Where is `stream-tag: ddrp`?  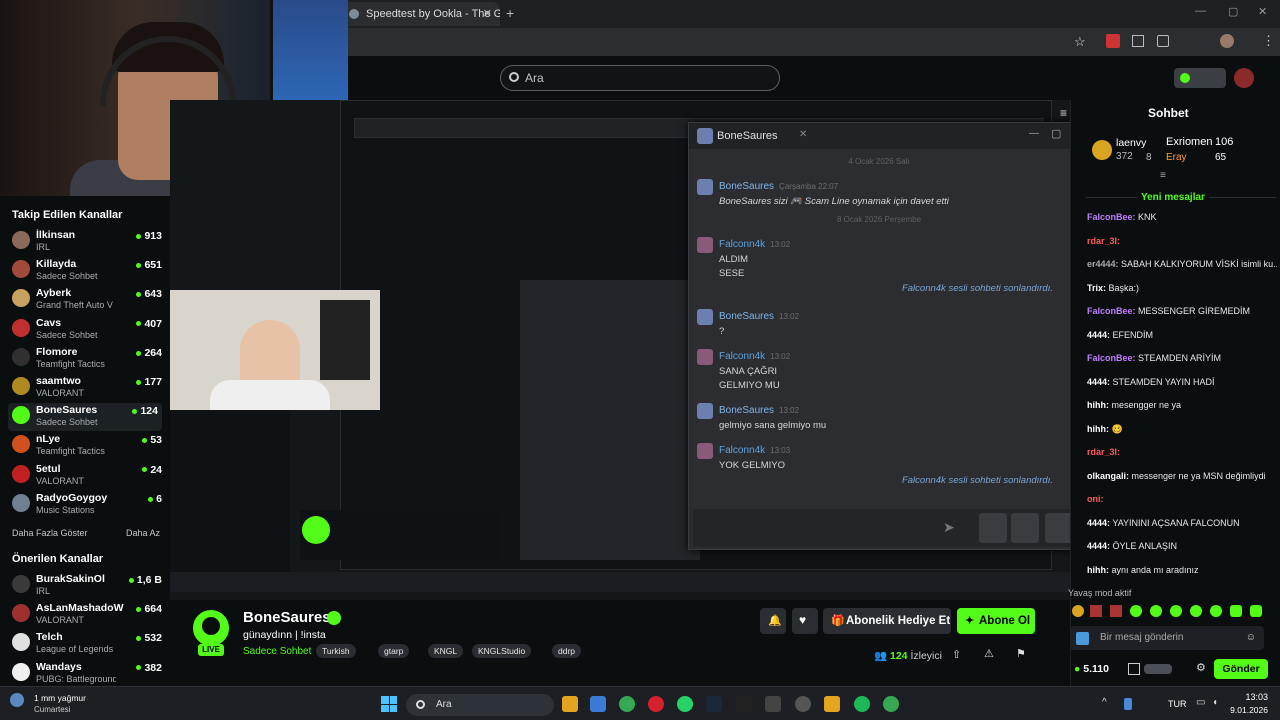
stream-tag: ddrp is located at coordinates (567, 651).